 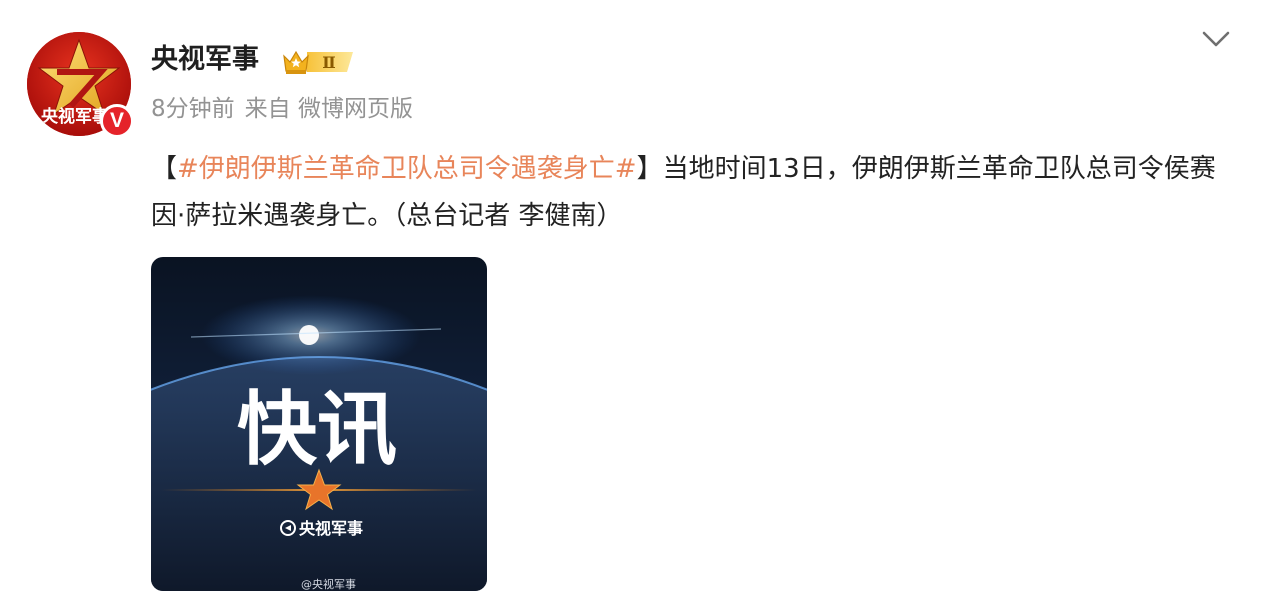 I want to click on verified-badge: V, so click(x=117, y=121).